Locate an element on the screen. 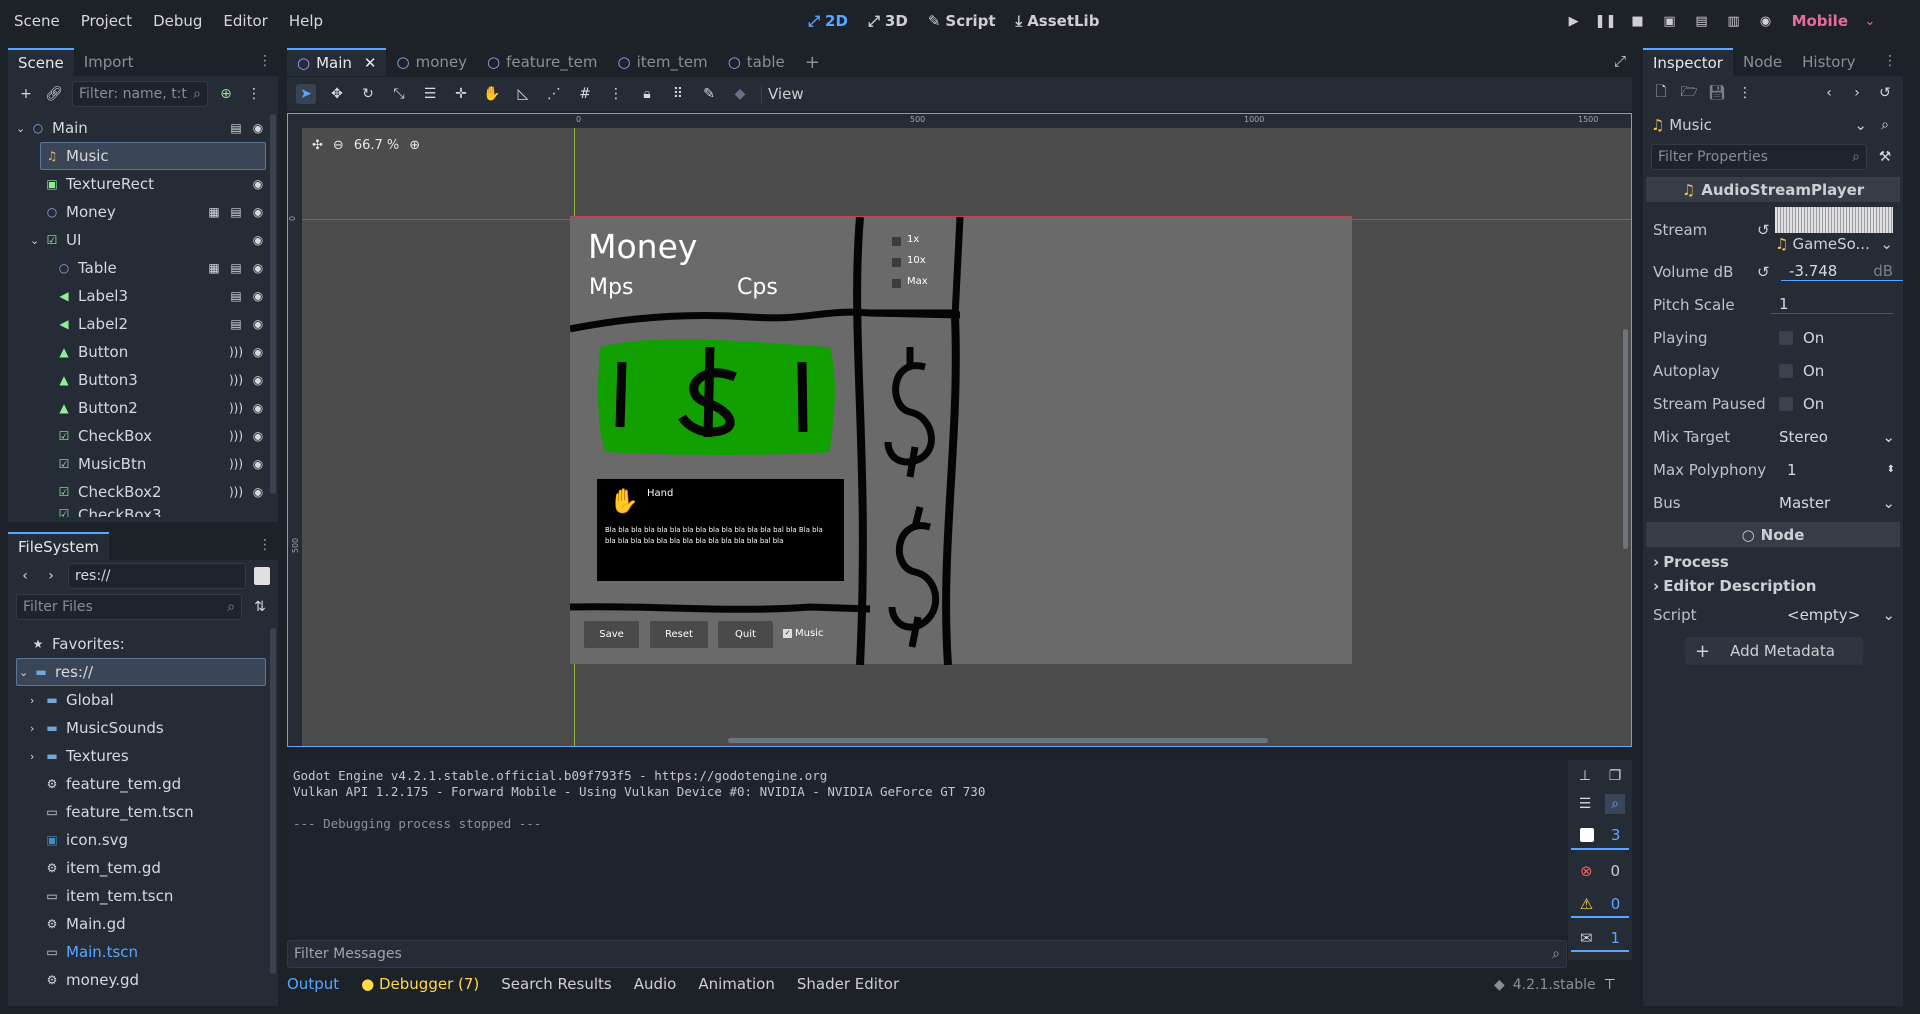  file-item-item-tem-gd: ⚙ item_tem.gd is located at coordinates (143, 868).